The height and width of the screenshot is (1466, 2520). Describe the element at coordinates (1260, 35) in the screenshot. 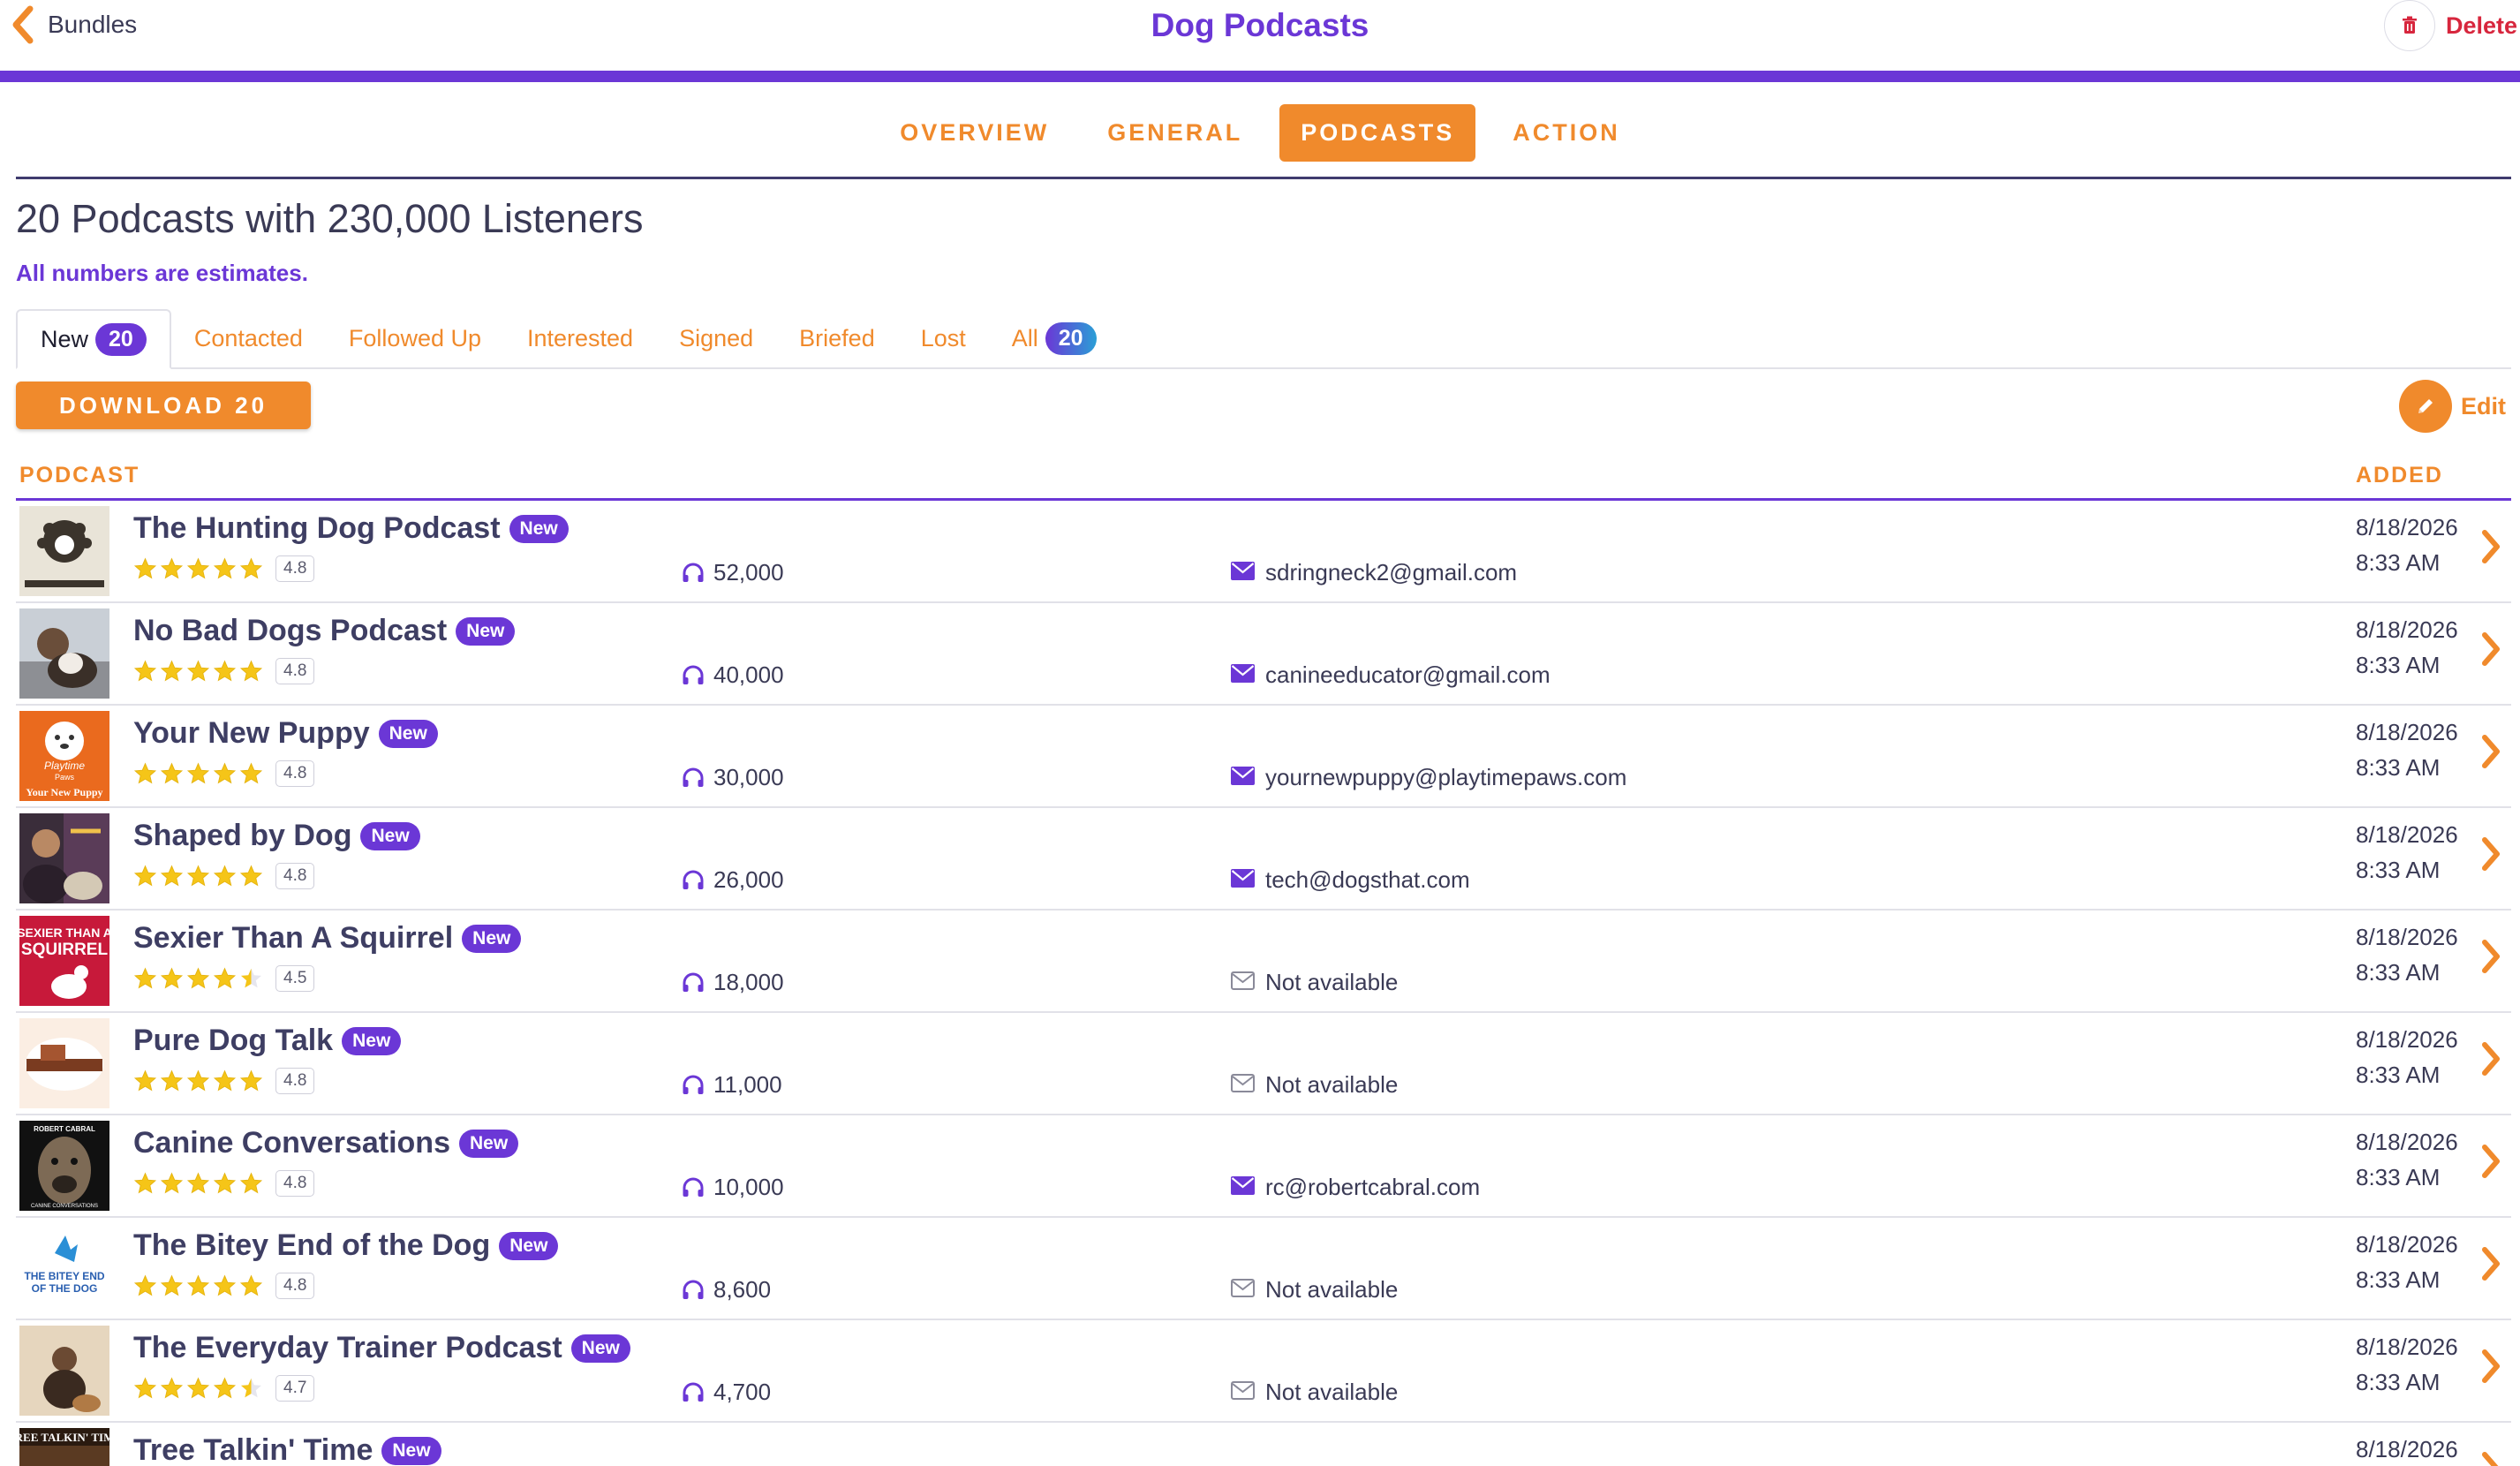

I see `top-bar: Bundles Dog Podcasts Delete` at that location.